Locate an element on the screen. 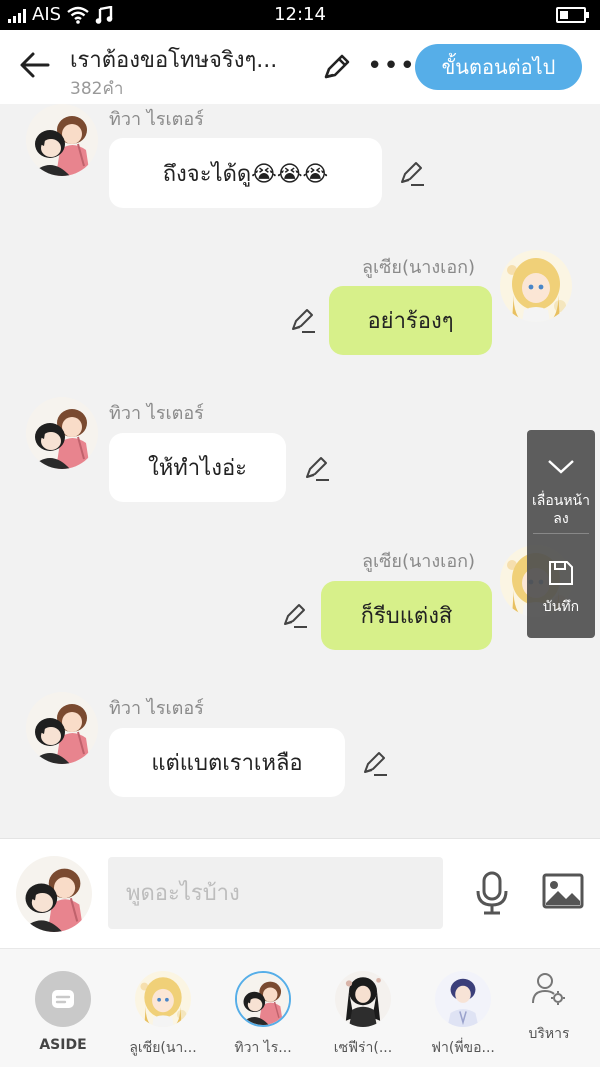 The image size is (600, 1067). save-button: บันทึก is located at coordinates (561, 607).